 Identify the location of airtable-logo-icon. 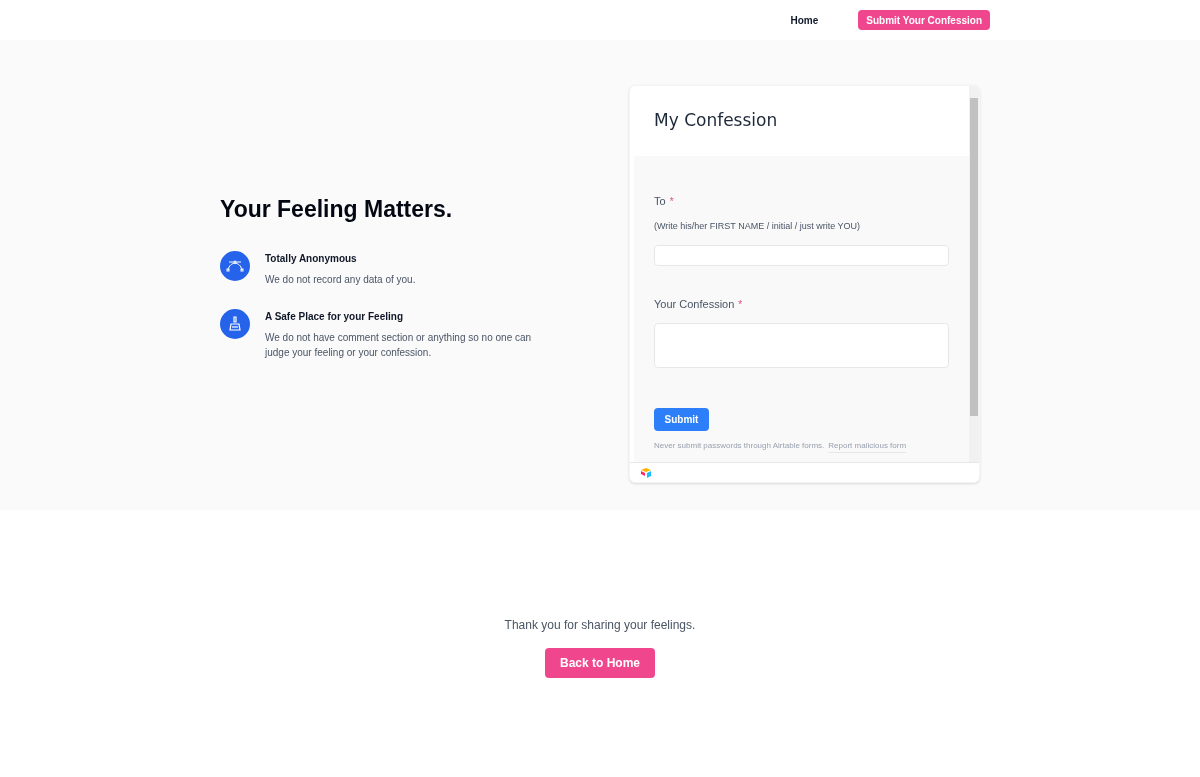
(646, 472).